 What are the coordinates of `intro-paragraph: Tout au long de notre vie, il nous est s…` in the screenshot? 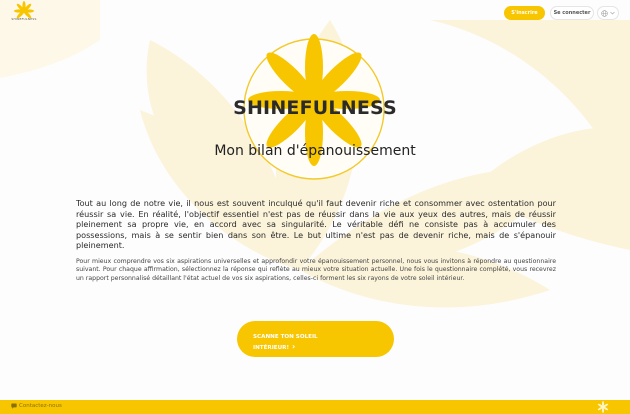 It's located at (316, 224).